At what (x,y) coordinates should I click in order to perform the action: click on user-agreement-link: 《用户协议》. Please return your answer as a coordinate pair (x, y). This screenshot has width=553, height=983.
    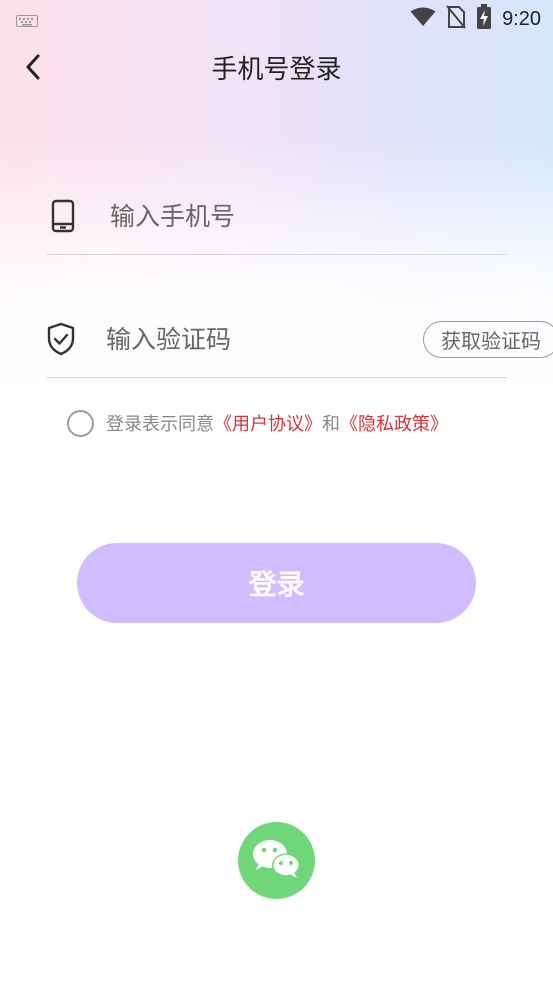
    Looking at the image, I should click on (268, 423).